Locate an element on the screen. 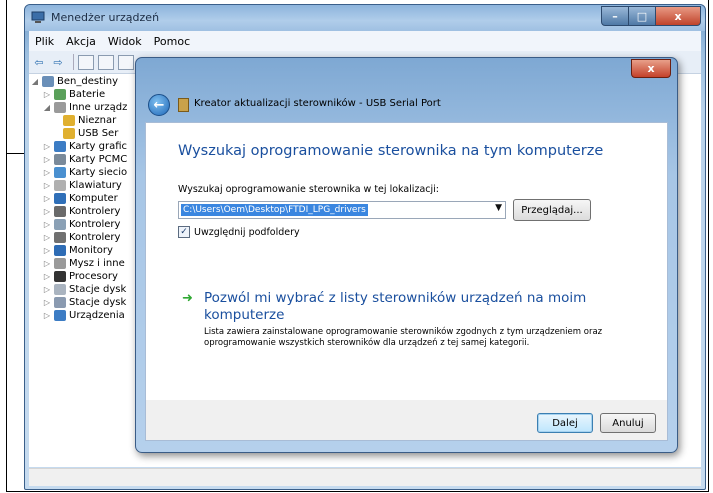  tree-item-other-devices: ◢ Inne urządz is located at coordinates (85, 107).